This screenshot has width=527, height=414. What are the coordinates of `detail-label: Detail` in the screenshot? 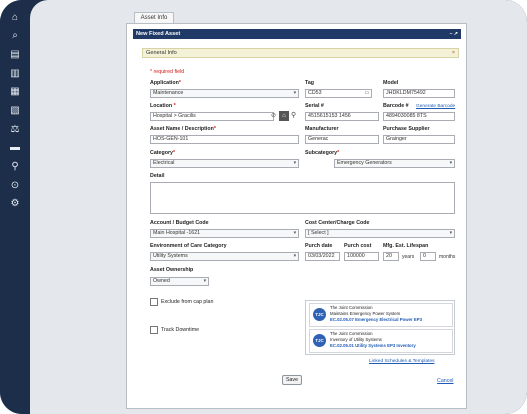 It's located at (157, 176).